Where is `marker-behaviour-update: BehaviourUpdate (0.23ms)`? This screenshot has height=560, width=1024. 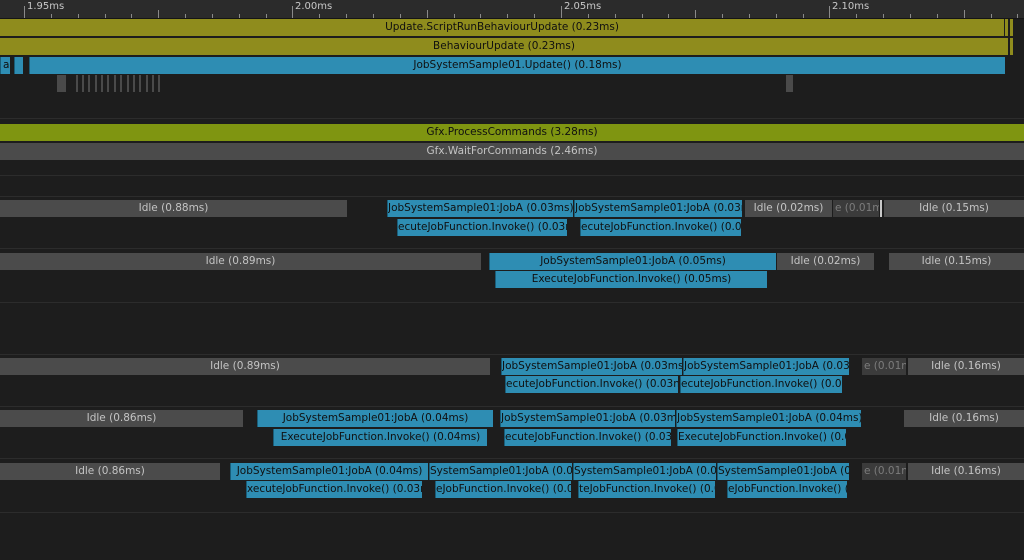
marker-behaviour-update: BehaviourUpdate (0.23ms) is located at coordinates (504, 46).